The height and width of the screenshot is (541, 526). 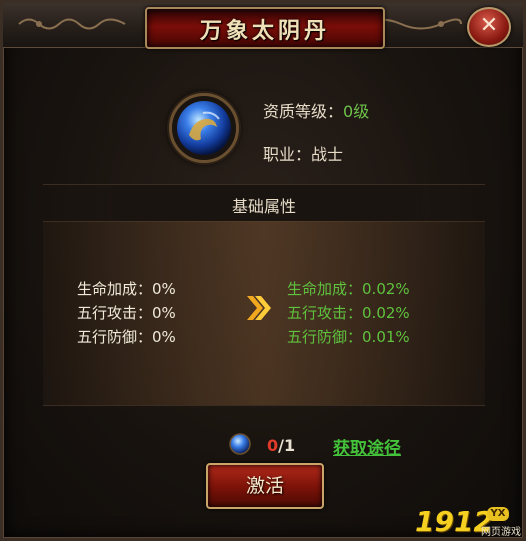 I want to click on title-plate: 万象太阴丹, so click(x=265, y=28).